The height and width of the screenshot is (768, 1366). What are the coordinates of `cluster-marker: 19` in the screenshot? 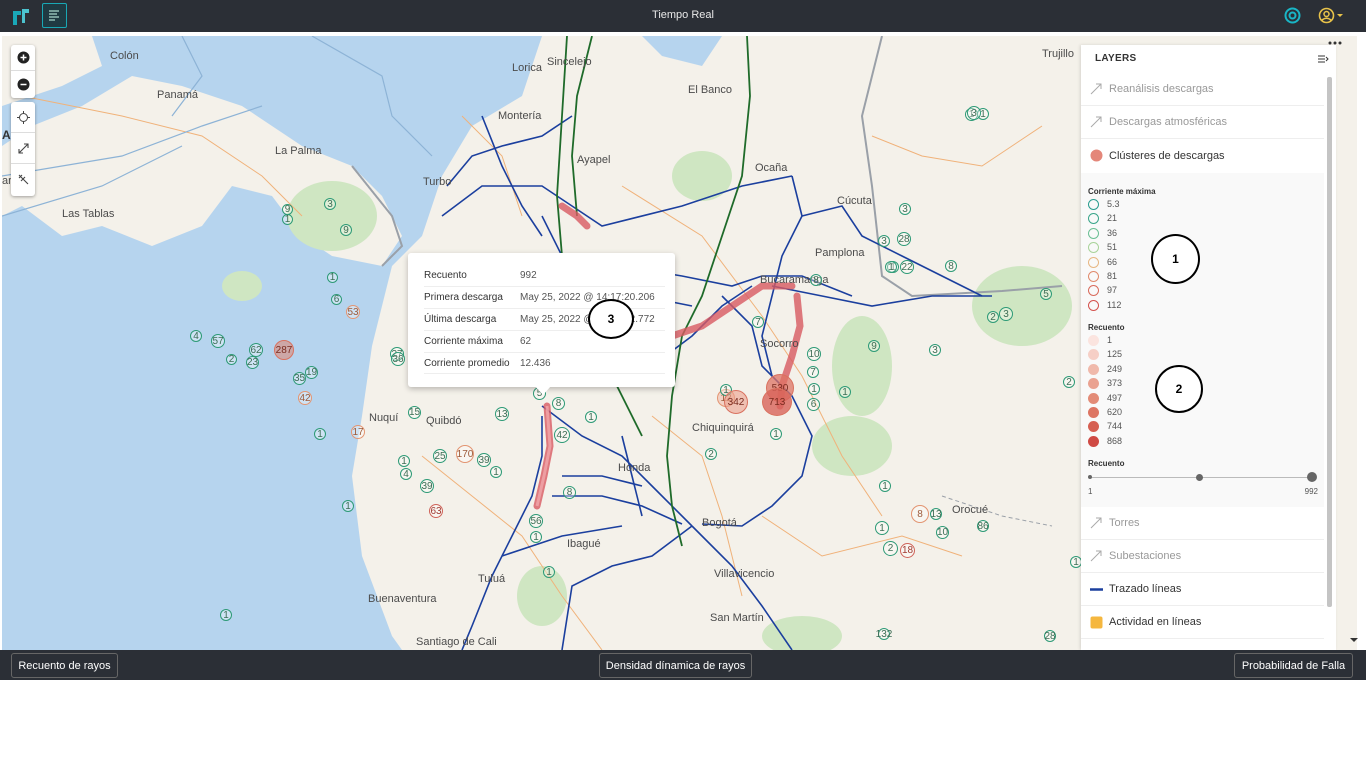 It's located at (311, 372).